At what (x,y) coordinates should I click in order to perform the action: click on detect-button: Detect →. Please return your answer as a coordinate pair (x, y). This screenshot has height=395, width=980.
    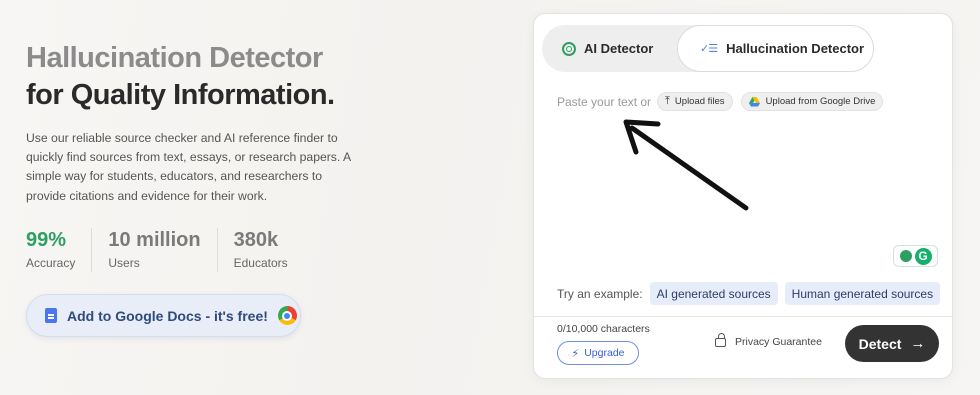
    Looking at the image, I should click on (892, 343).